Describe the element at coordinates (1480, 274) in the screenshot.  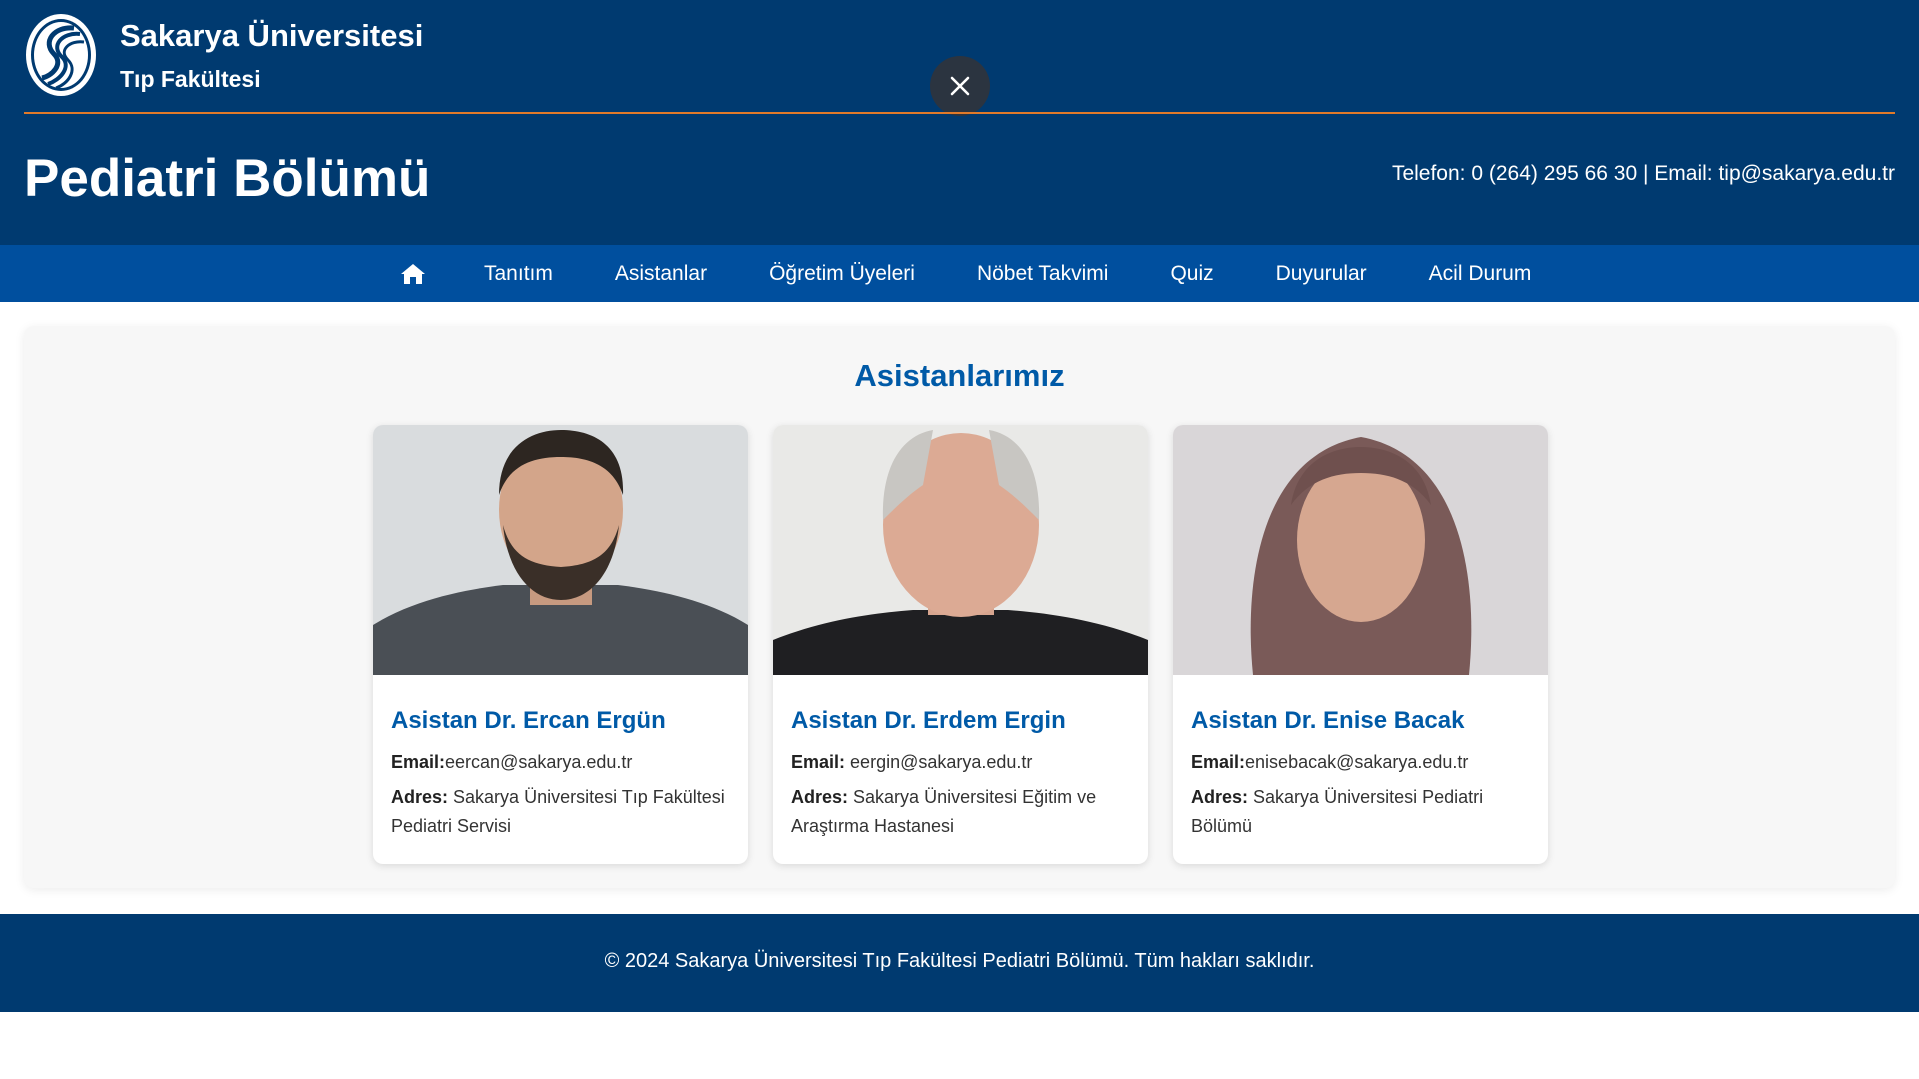
I see `nav-item-acil-durum: Acil Durum` at that location.